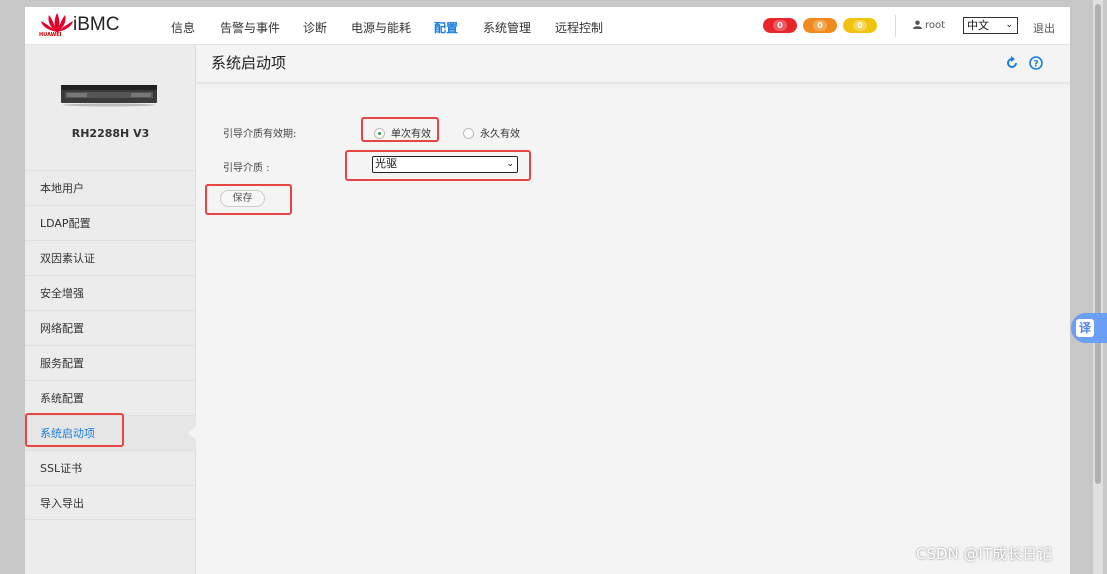 This screenshot has width=1107, height=574. I want to click on alert-major-badge: 0, so click(820, 25).